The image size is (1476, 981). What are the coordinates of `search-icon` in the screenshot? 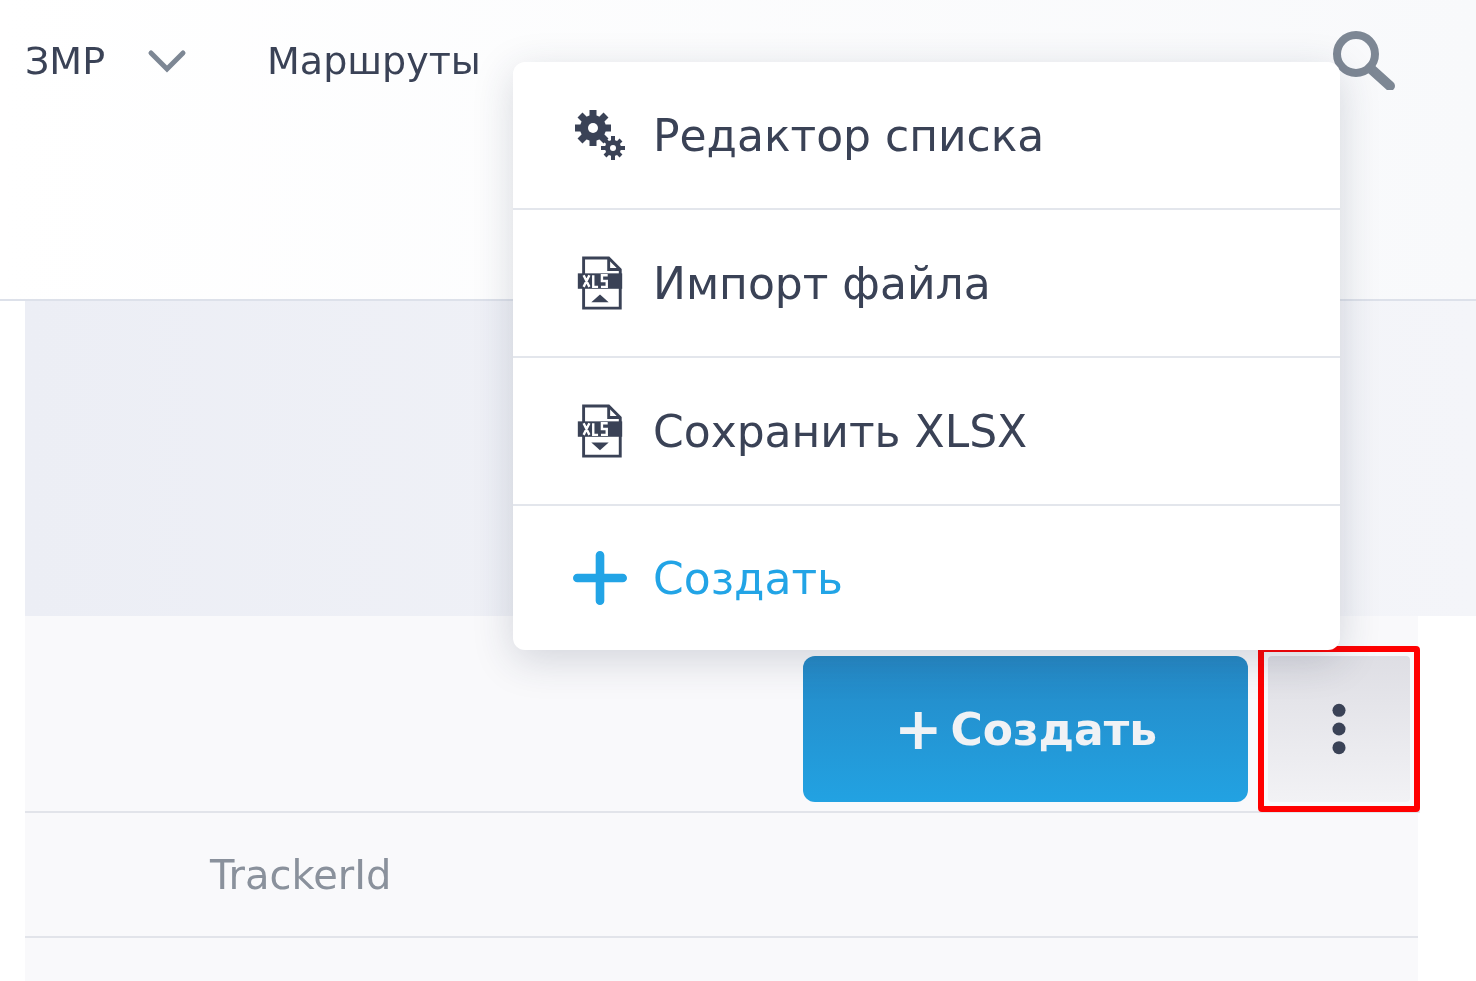 It's located at (1363, 59).